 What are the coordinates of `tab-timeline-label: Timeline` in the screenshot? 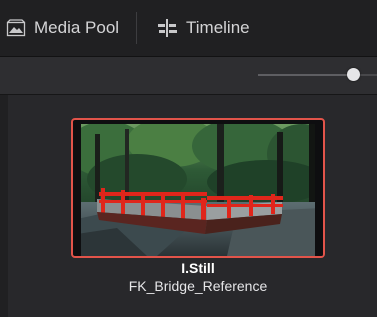 It's located at (218, 27).